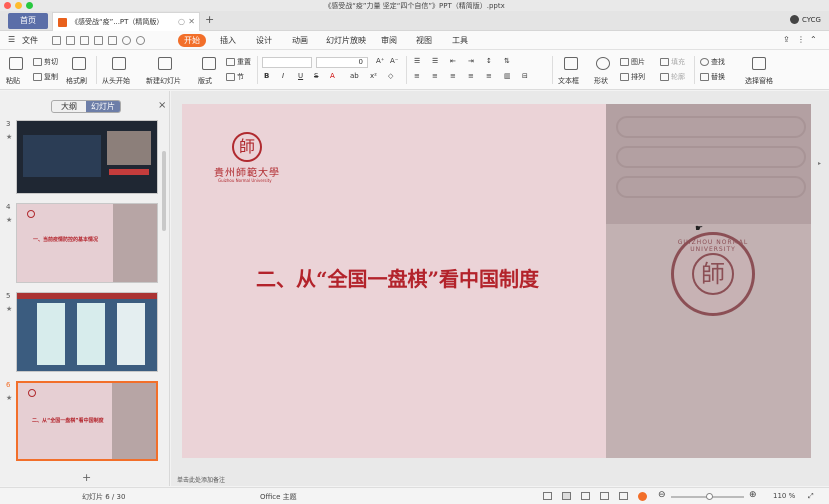  What do you see at coordinates (471, 76) in the screenshot?
I see `justify-icon: ≡` at bounding box center [471, 76].